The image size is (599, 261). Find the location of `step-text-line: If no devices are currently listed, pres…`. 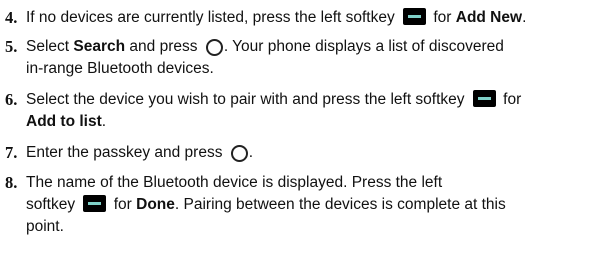

step-text-line: If no devices are currently listed, pres… is located at coordinates (276, 18).